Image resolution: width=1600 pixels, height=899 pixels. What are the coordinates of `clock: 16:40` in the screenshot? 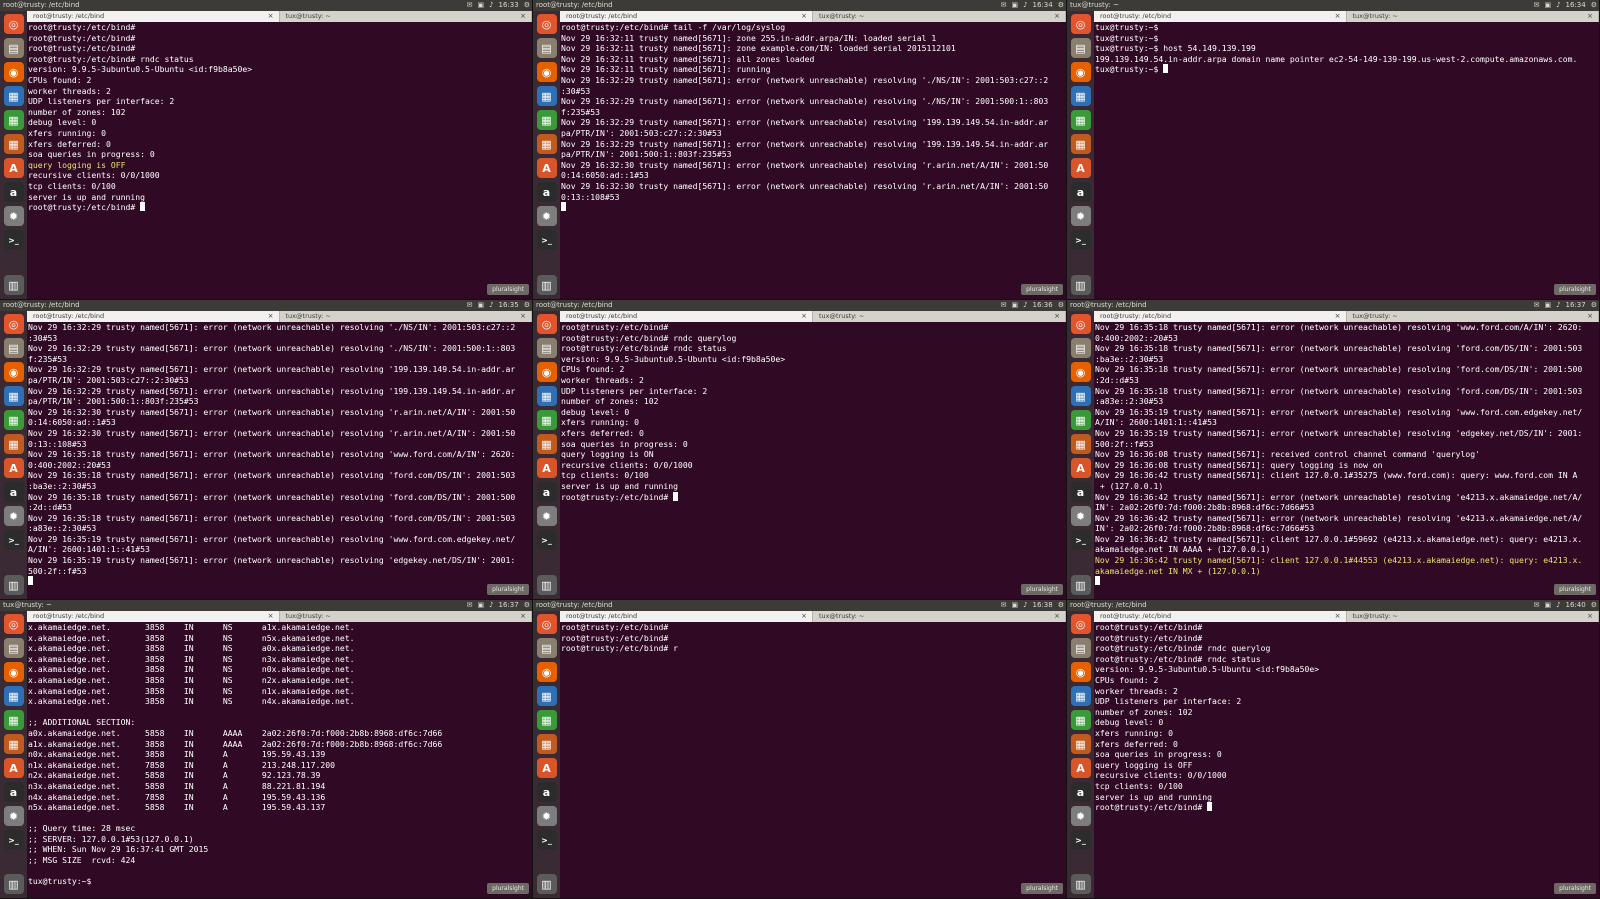 It's located at (1576, 605).